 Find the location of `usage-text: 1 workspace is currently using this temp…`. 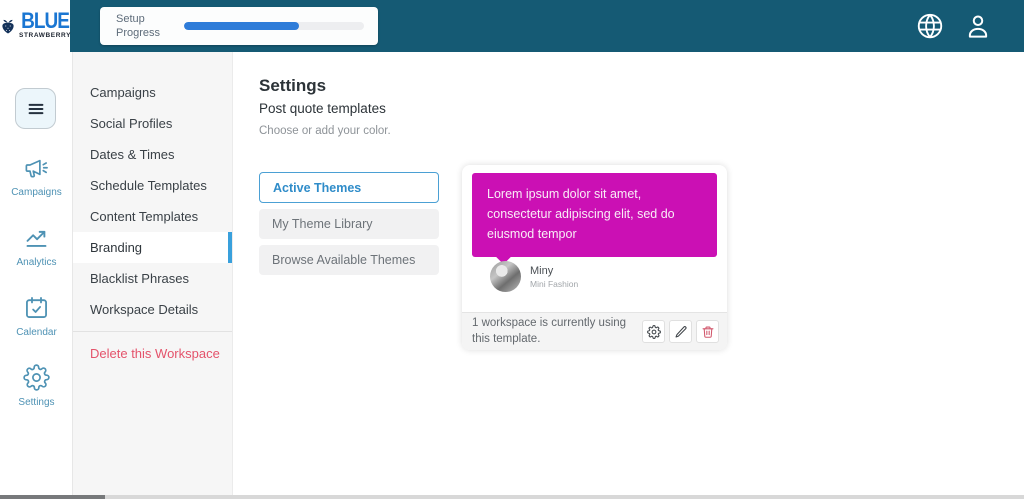

usage-text: 1 workspace is currently using this temp… is located at coordinates (549, 330).